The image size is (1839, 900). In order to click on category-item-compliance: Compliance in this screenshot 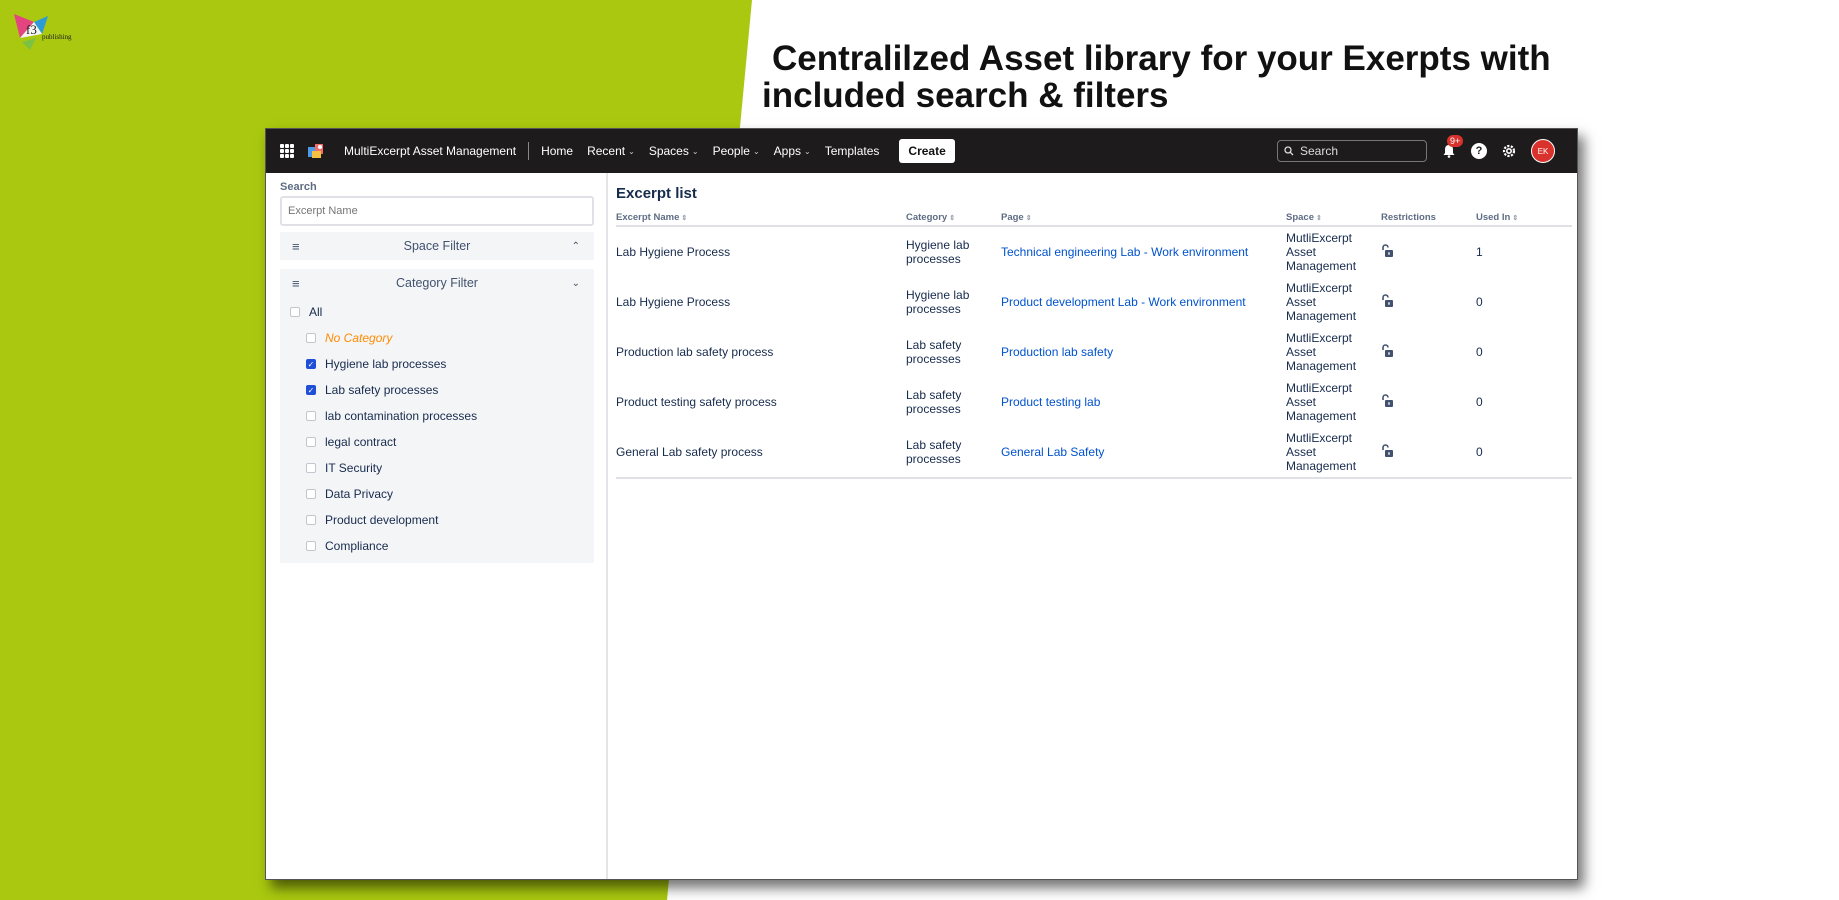, I will do `click(437, 546)`.